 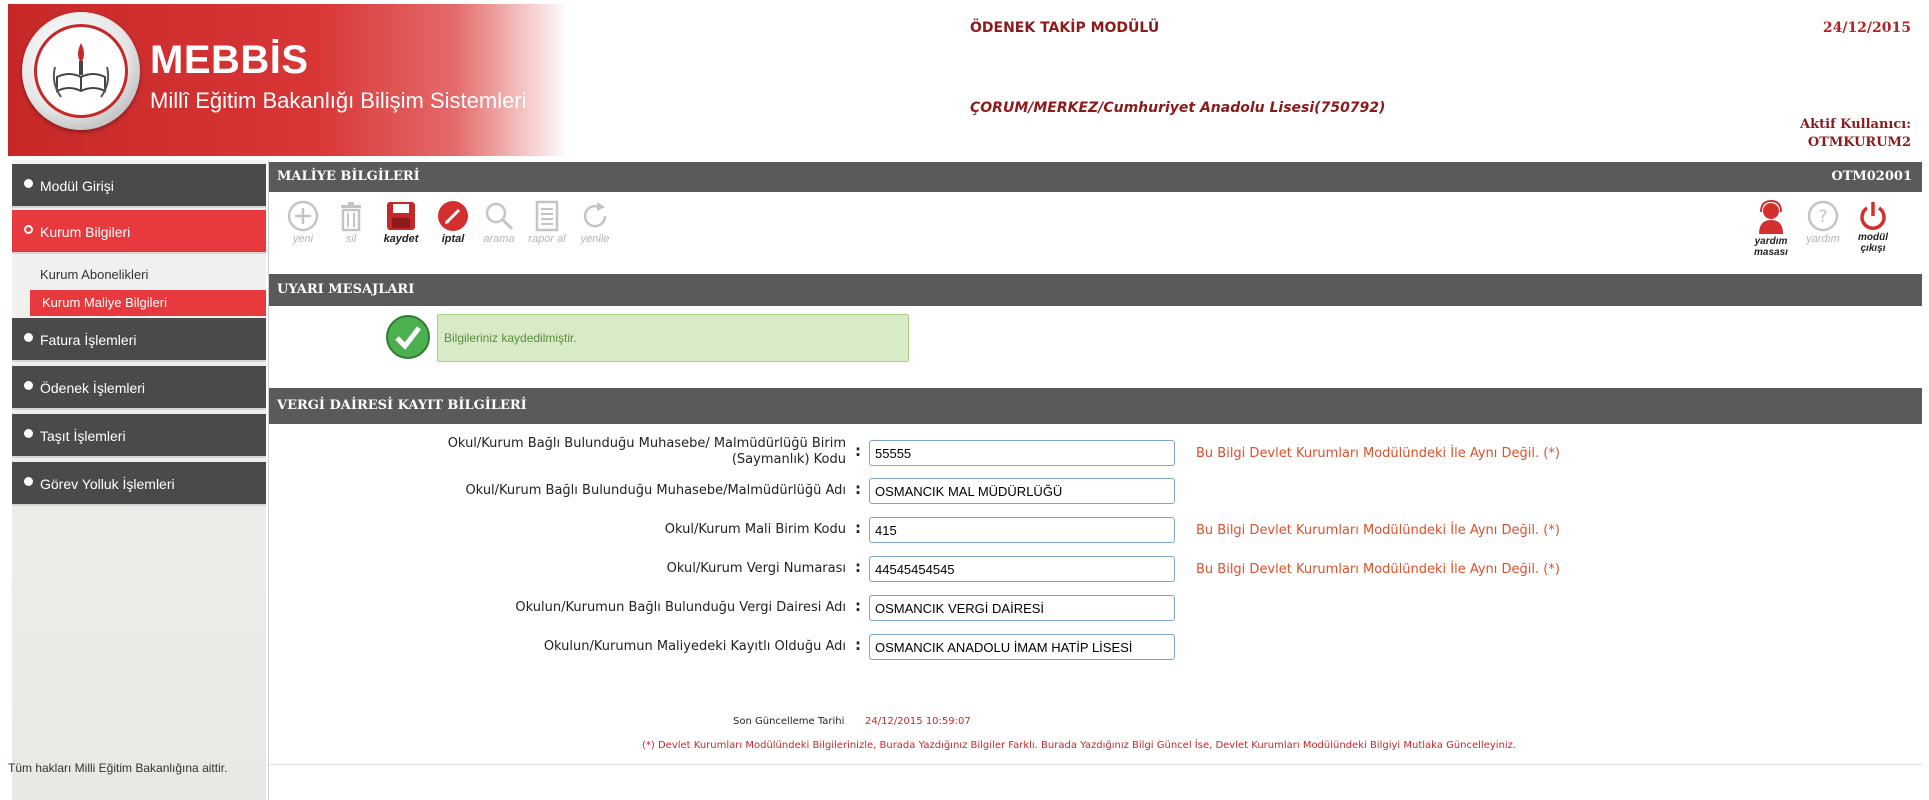 I want to click on search-label: arama, so click(x=499, y=239).